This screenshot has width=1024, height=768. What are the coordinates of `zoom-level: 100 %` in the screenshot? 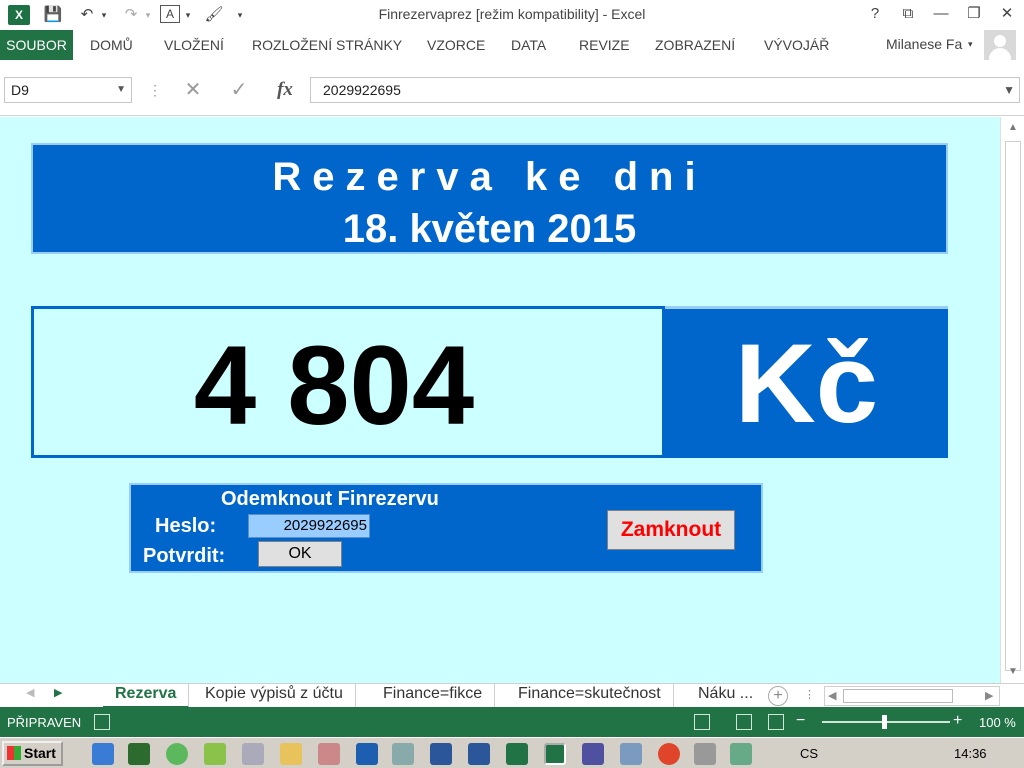 It's located at (997, 722).